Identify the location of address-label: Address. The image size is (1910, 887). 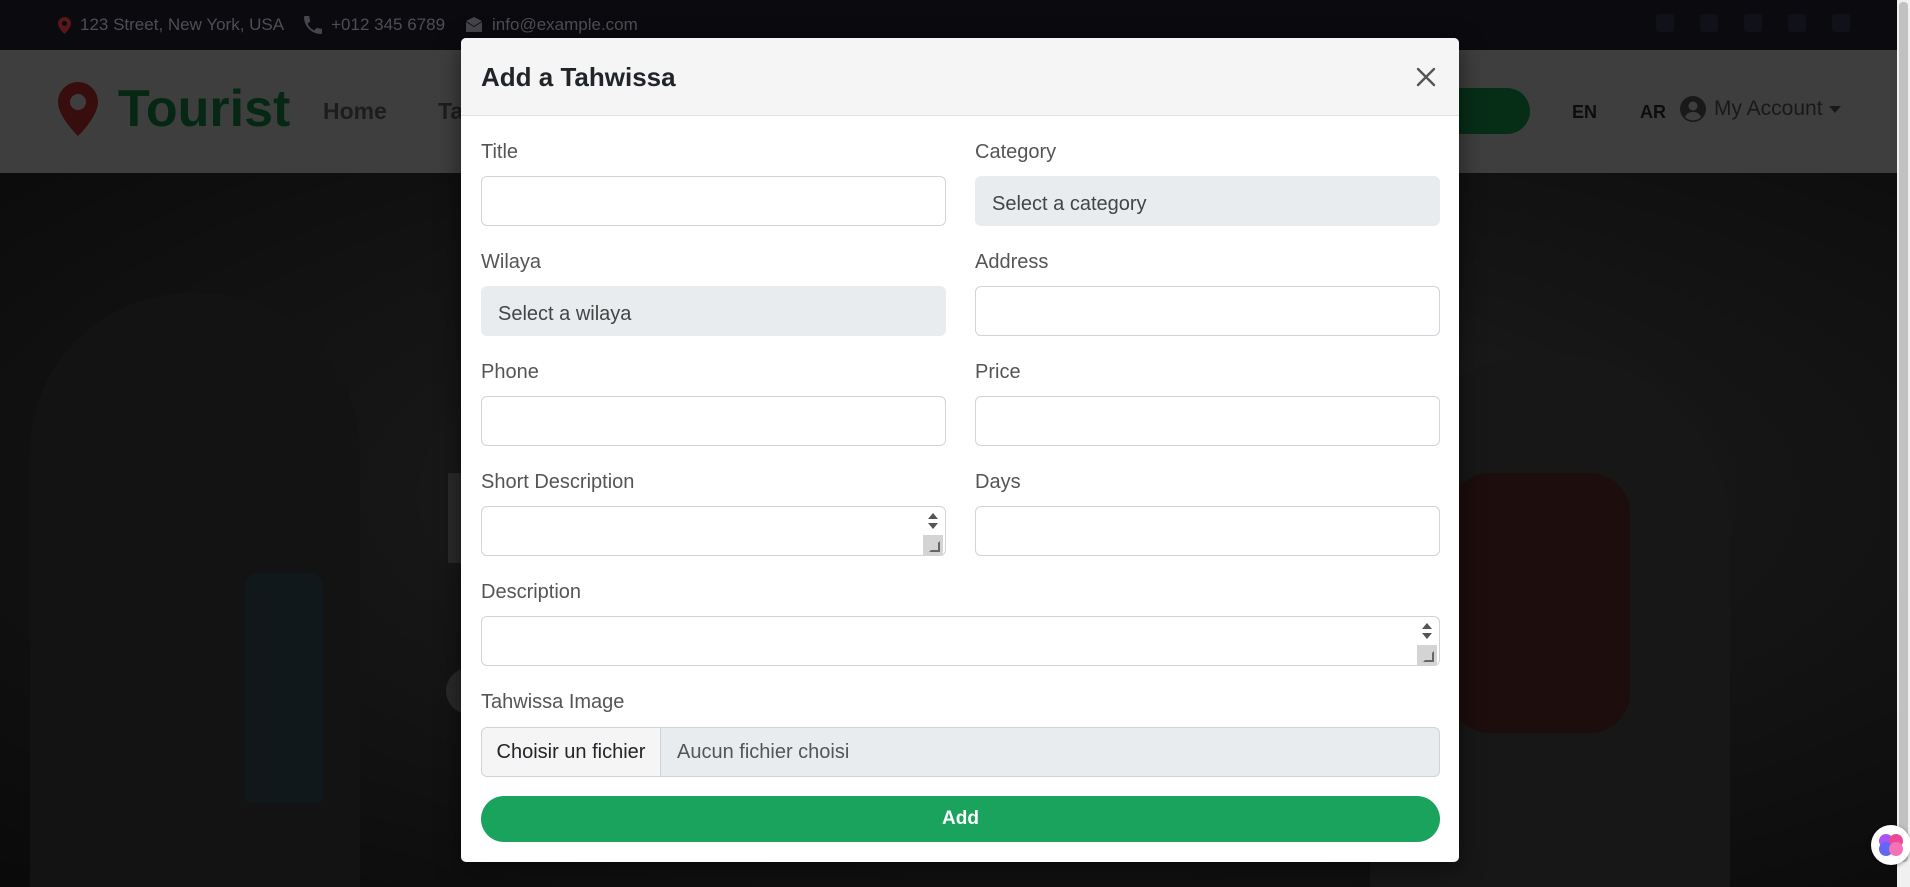
(1012, 262).